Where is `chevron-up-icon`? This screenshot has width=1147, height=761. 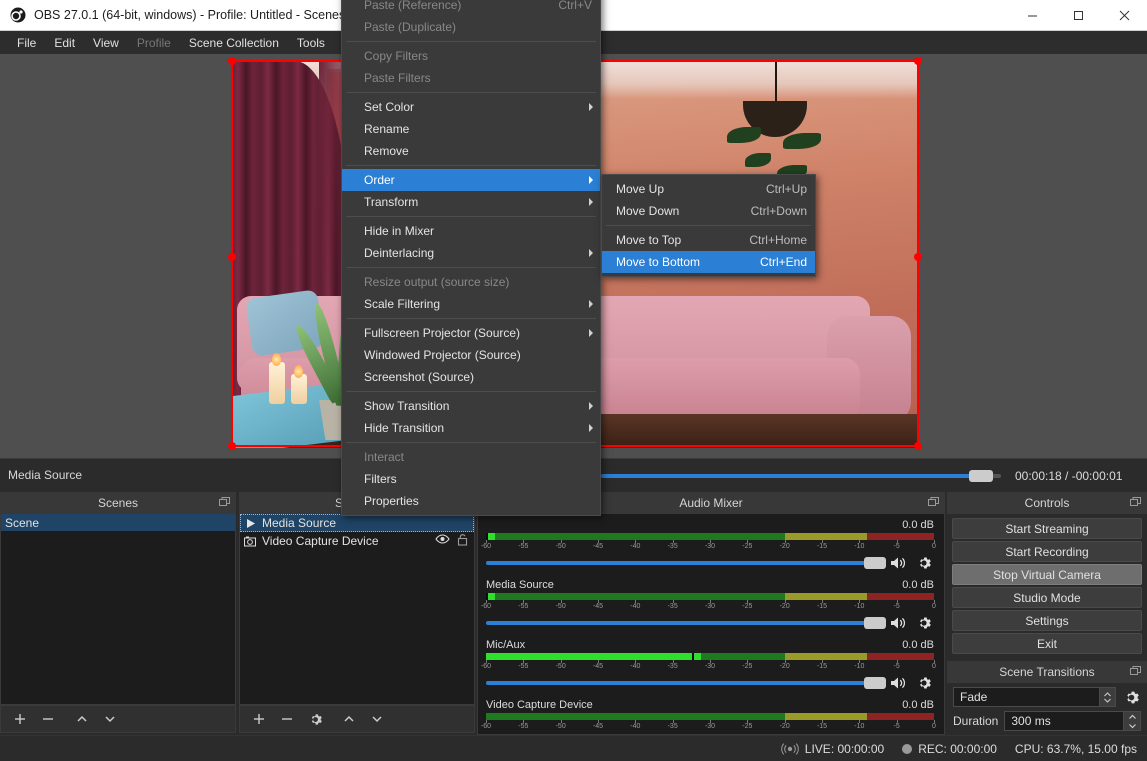 chevron-up-icon is located at coordinates (349, 718).